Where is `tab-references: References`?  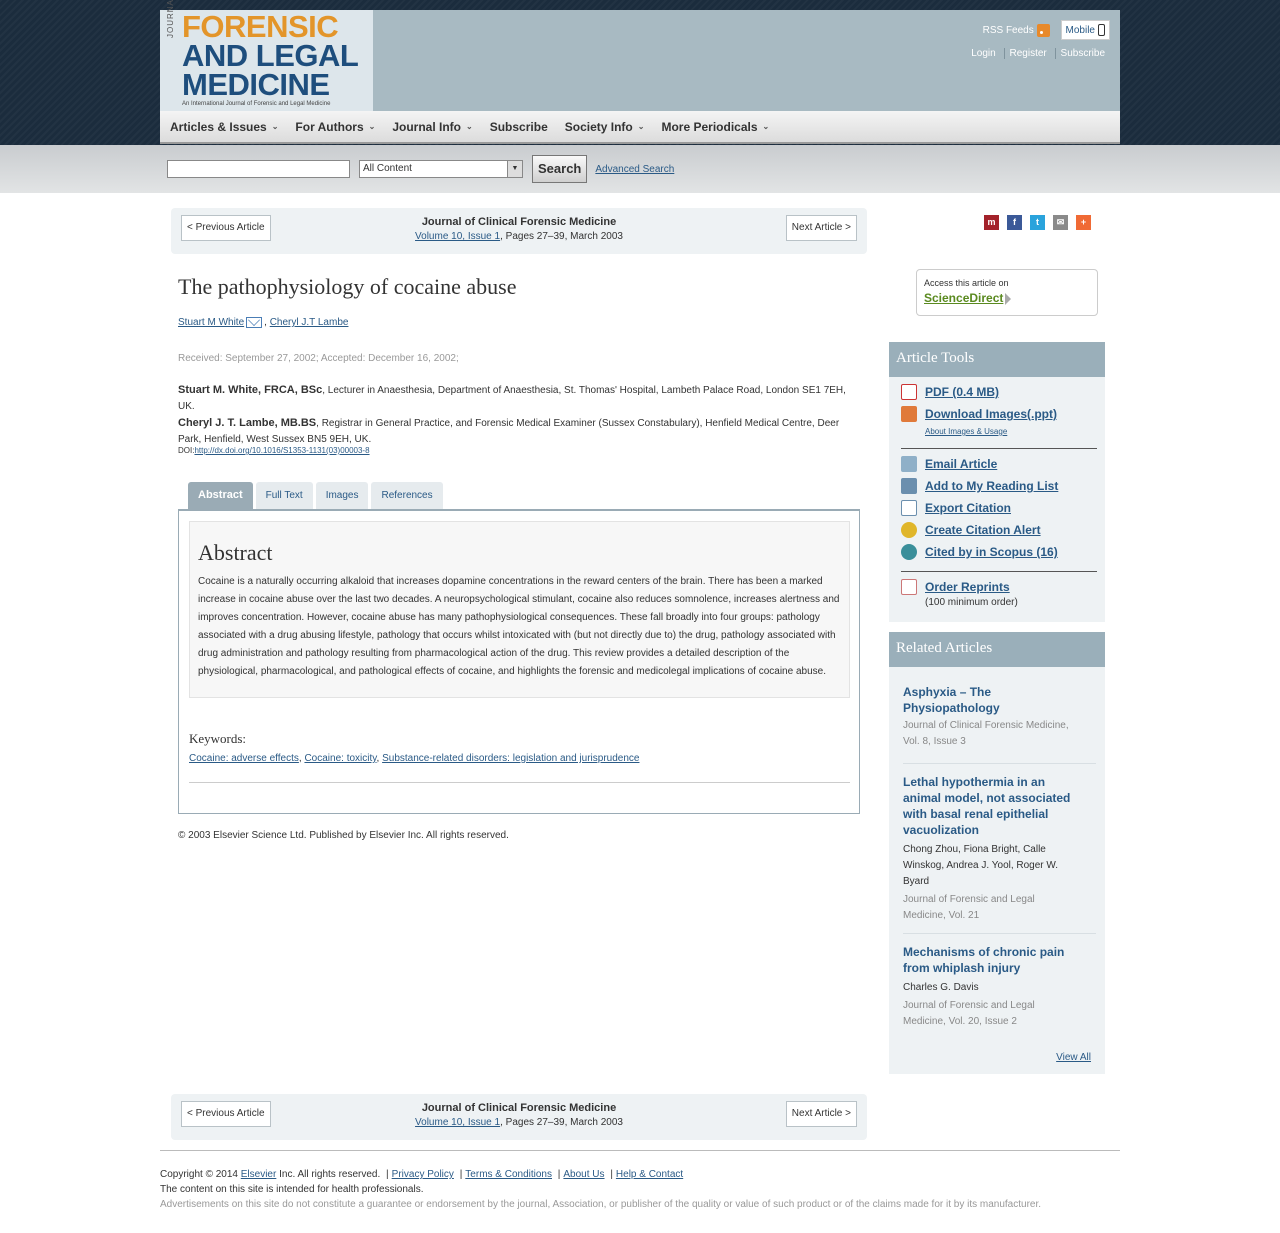 tab-references: References is located at coordinates (407, 495).